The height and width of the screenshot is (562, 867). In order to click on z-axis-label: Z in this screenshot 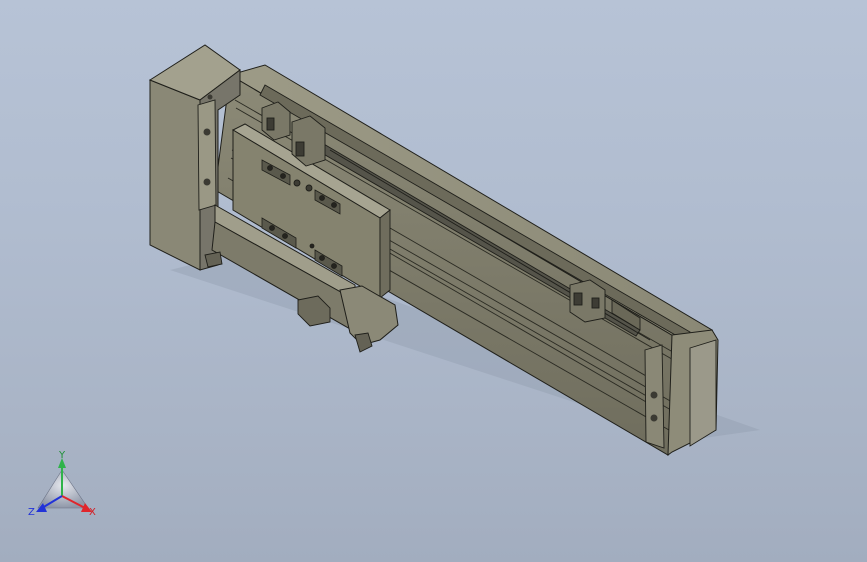, I will do `click(31, 512)`.